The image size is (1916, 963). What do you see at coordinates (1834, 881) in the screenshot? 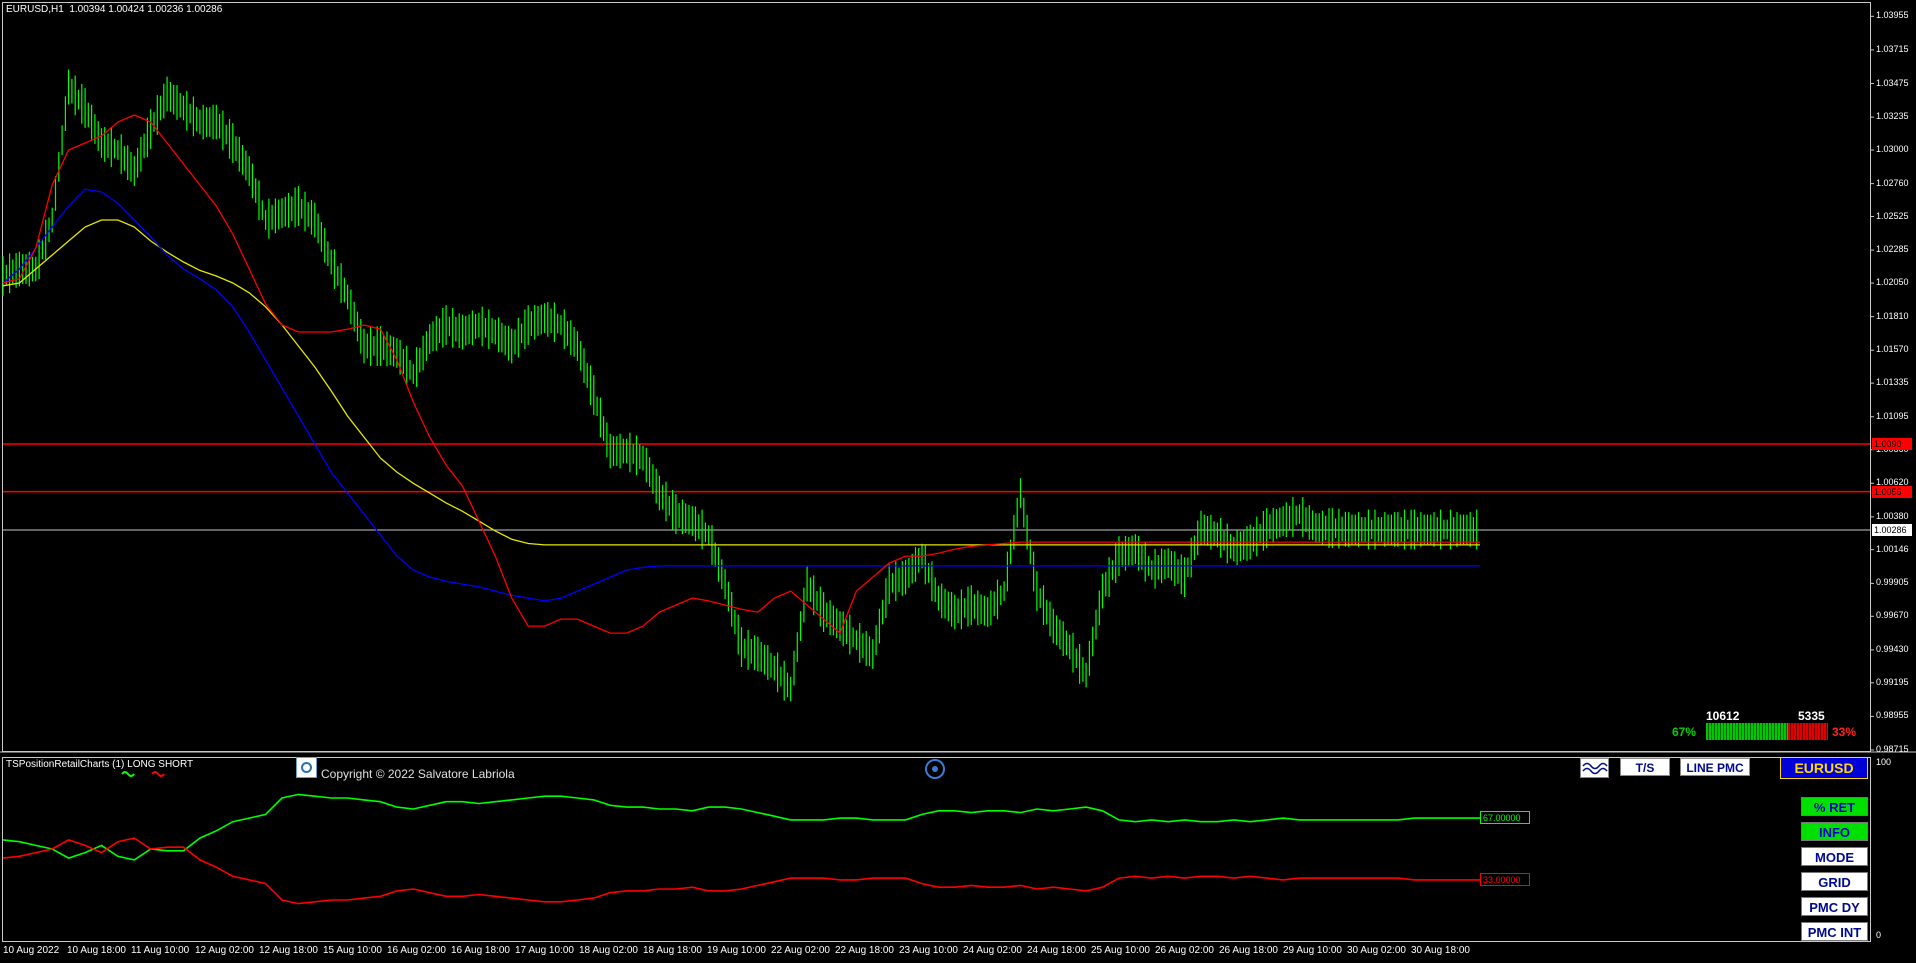
I see `side-button-grid: GRID` at bounding box center [1834, 881].